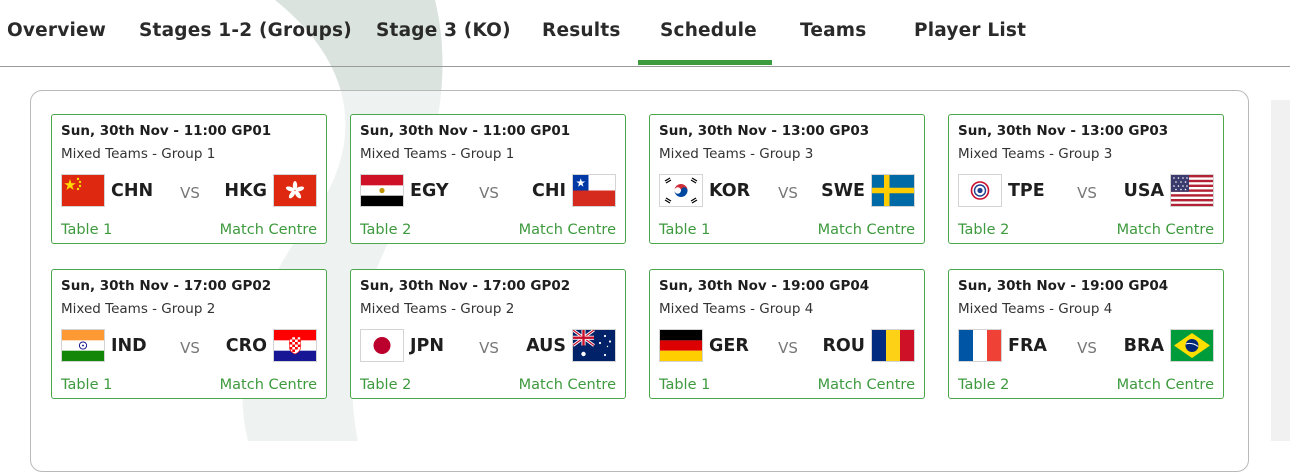  Describe the element at coordinates (245, 191) in the screenshot. I see `away-team-code: HKG` at that location.